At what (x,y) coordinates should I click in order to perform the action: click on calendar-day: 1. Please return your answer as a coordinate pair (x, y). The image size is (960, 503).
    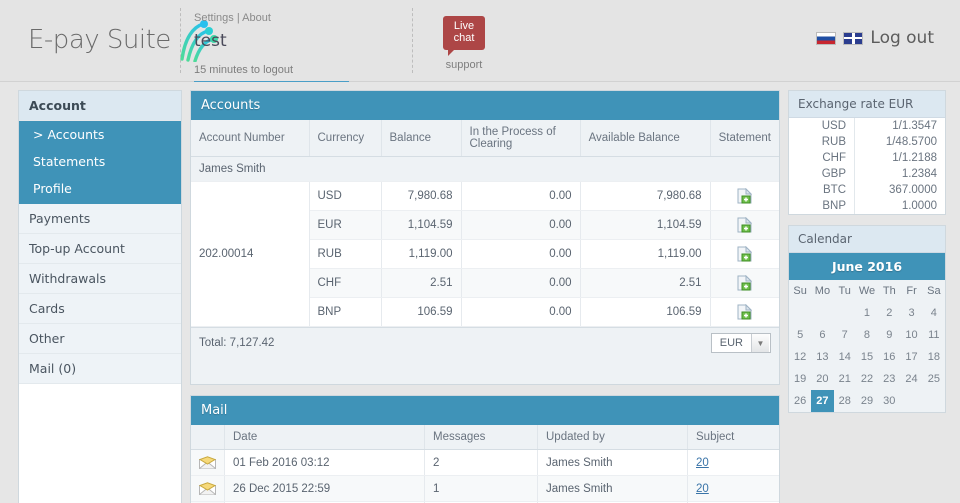
    Looking at the image, I should click on (867, 313).